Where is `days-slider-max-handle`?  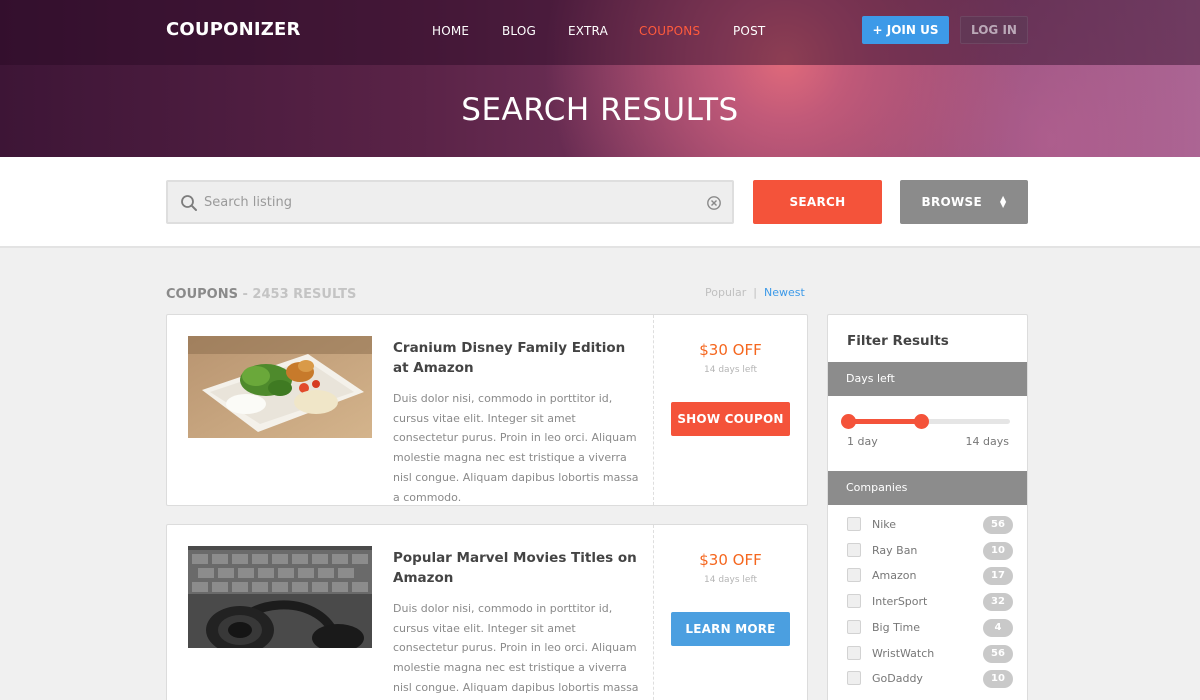 days-slider-max-handle is located at coordinates (921, 421).